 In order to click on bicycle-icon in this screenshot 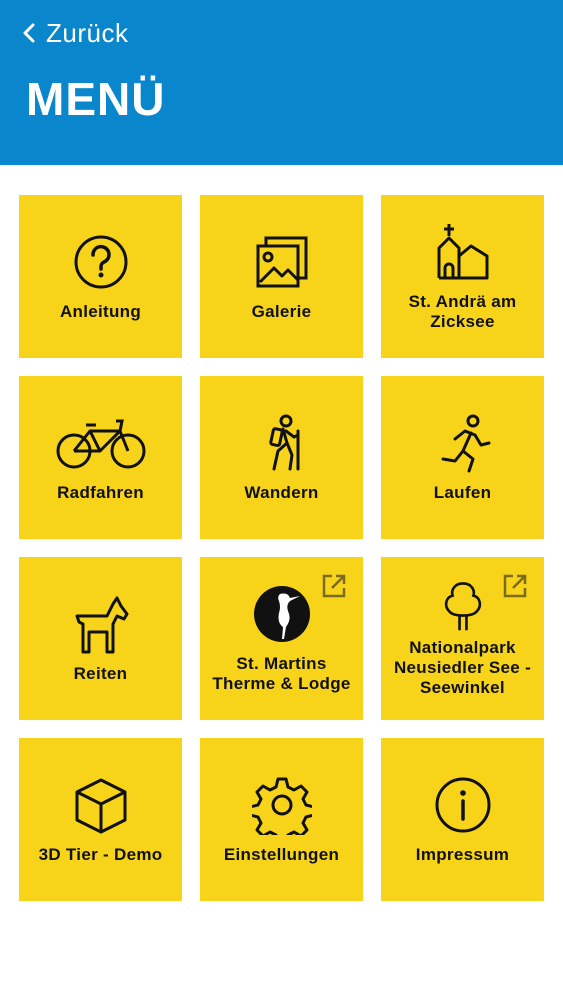, I will do `click(101, 443)`.